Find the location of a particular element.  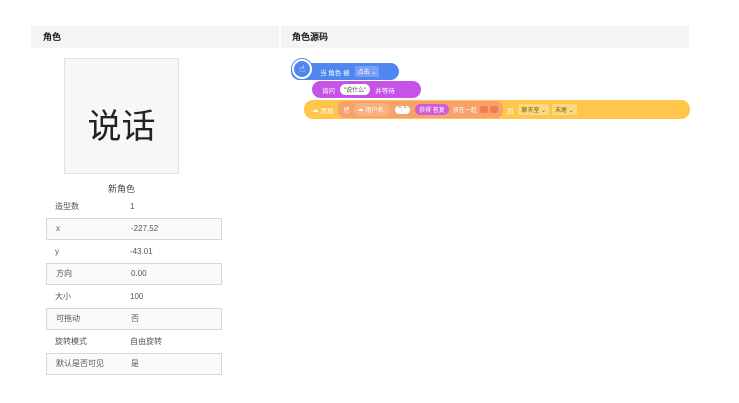

prop-key: 造型数 is located at coordinates (67, 206).